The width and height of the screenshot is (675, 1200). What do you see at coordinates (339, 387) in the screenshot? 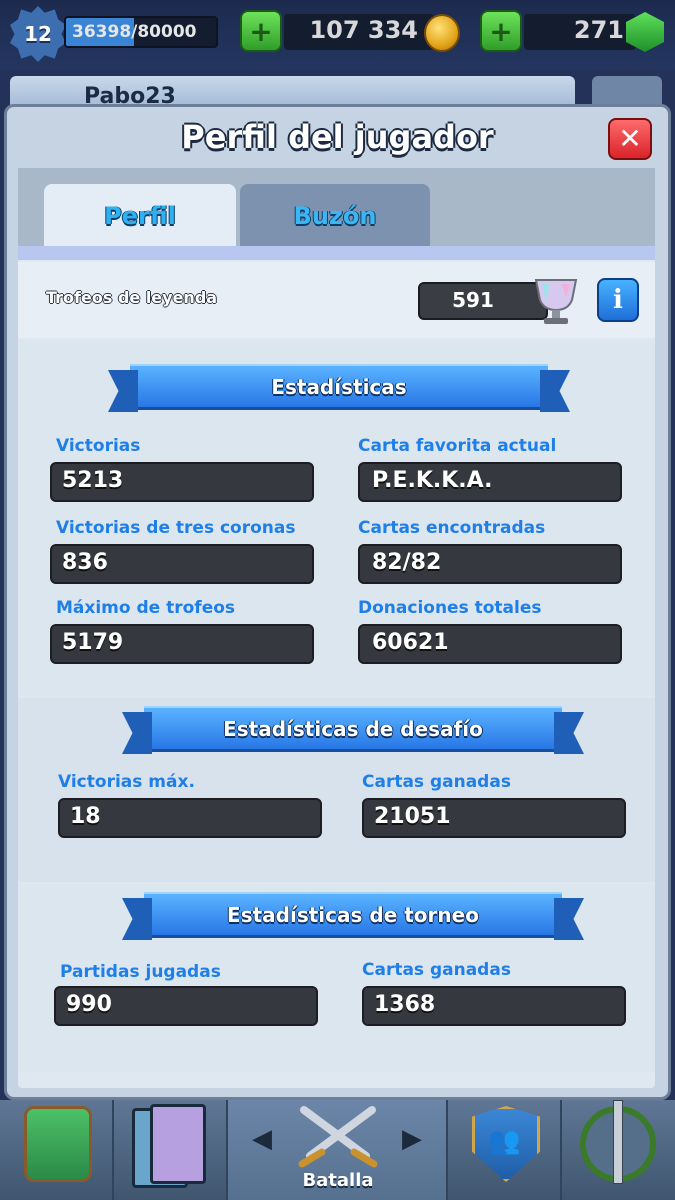
I see `stats-section-ribbon: Estadísticas` at bounding box center [339, 387].